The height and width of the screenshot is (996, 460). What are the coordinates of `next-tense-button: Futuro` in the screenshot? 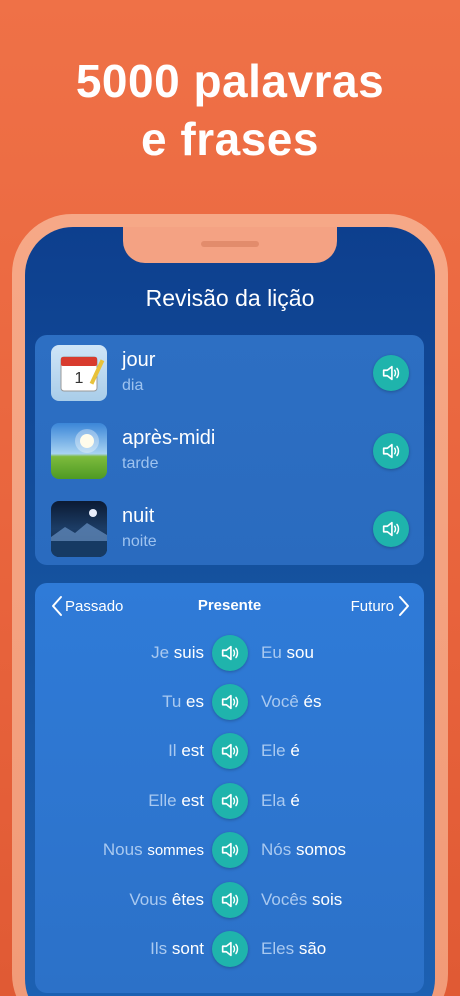 It's located at (380, 606).